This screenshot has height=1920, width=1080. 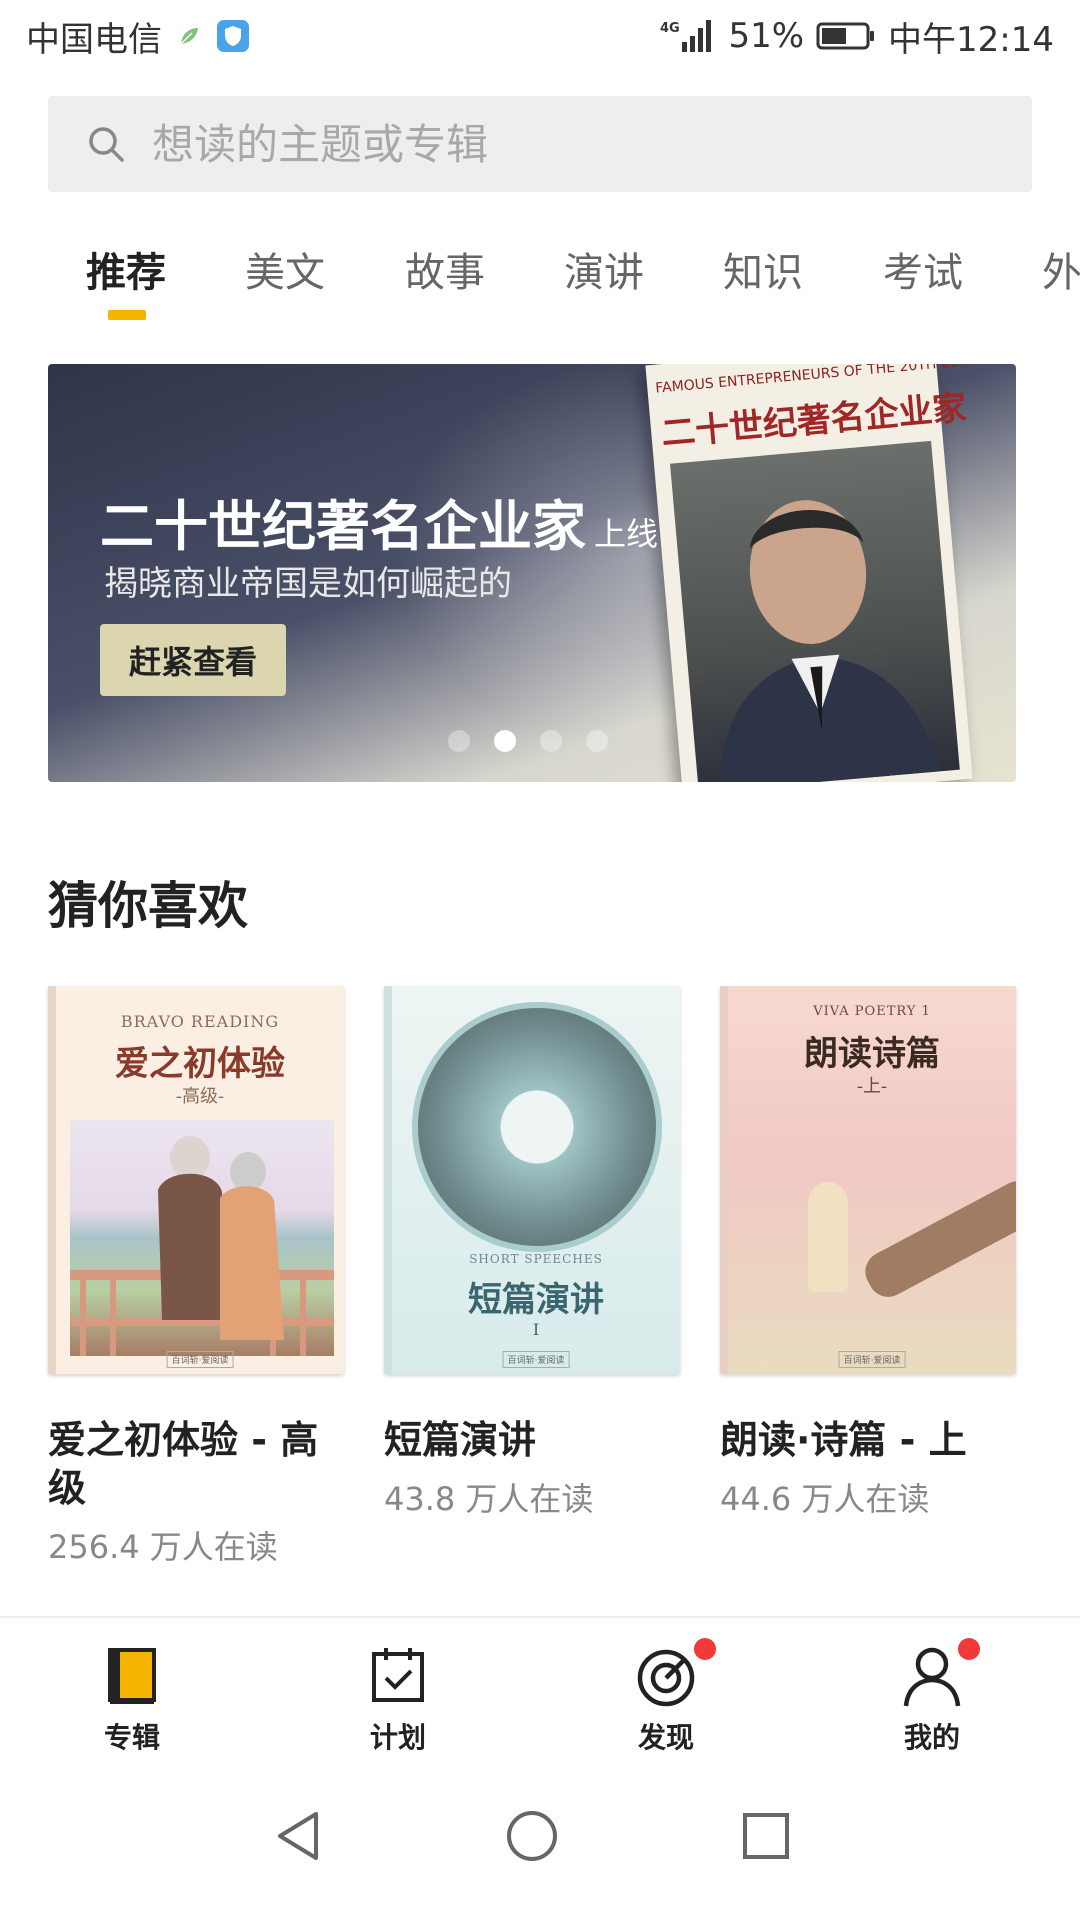 What do you see at coordinates (398, 1676) in the screenshot?
I see `calendar-check-icon` at bounding box center [398, 1676].